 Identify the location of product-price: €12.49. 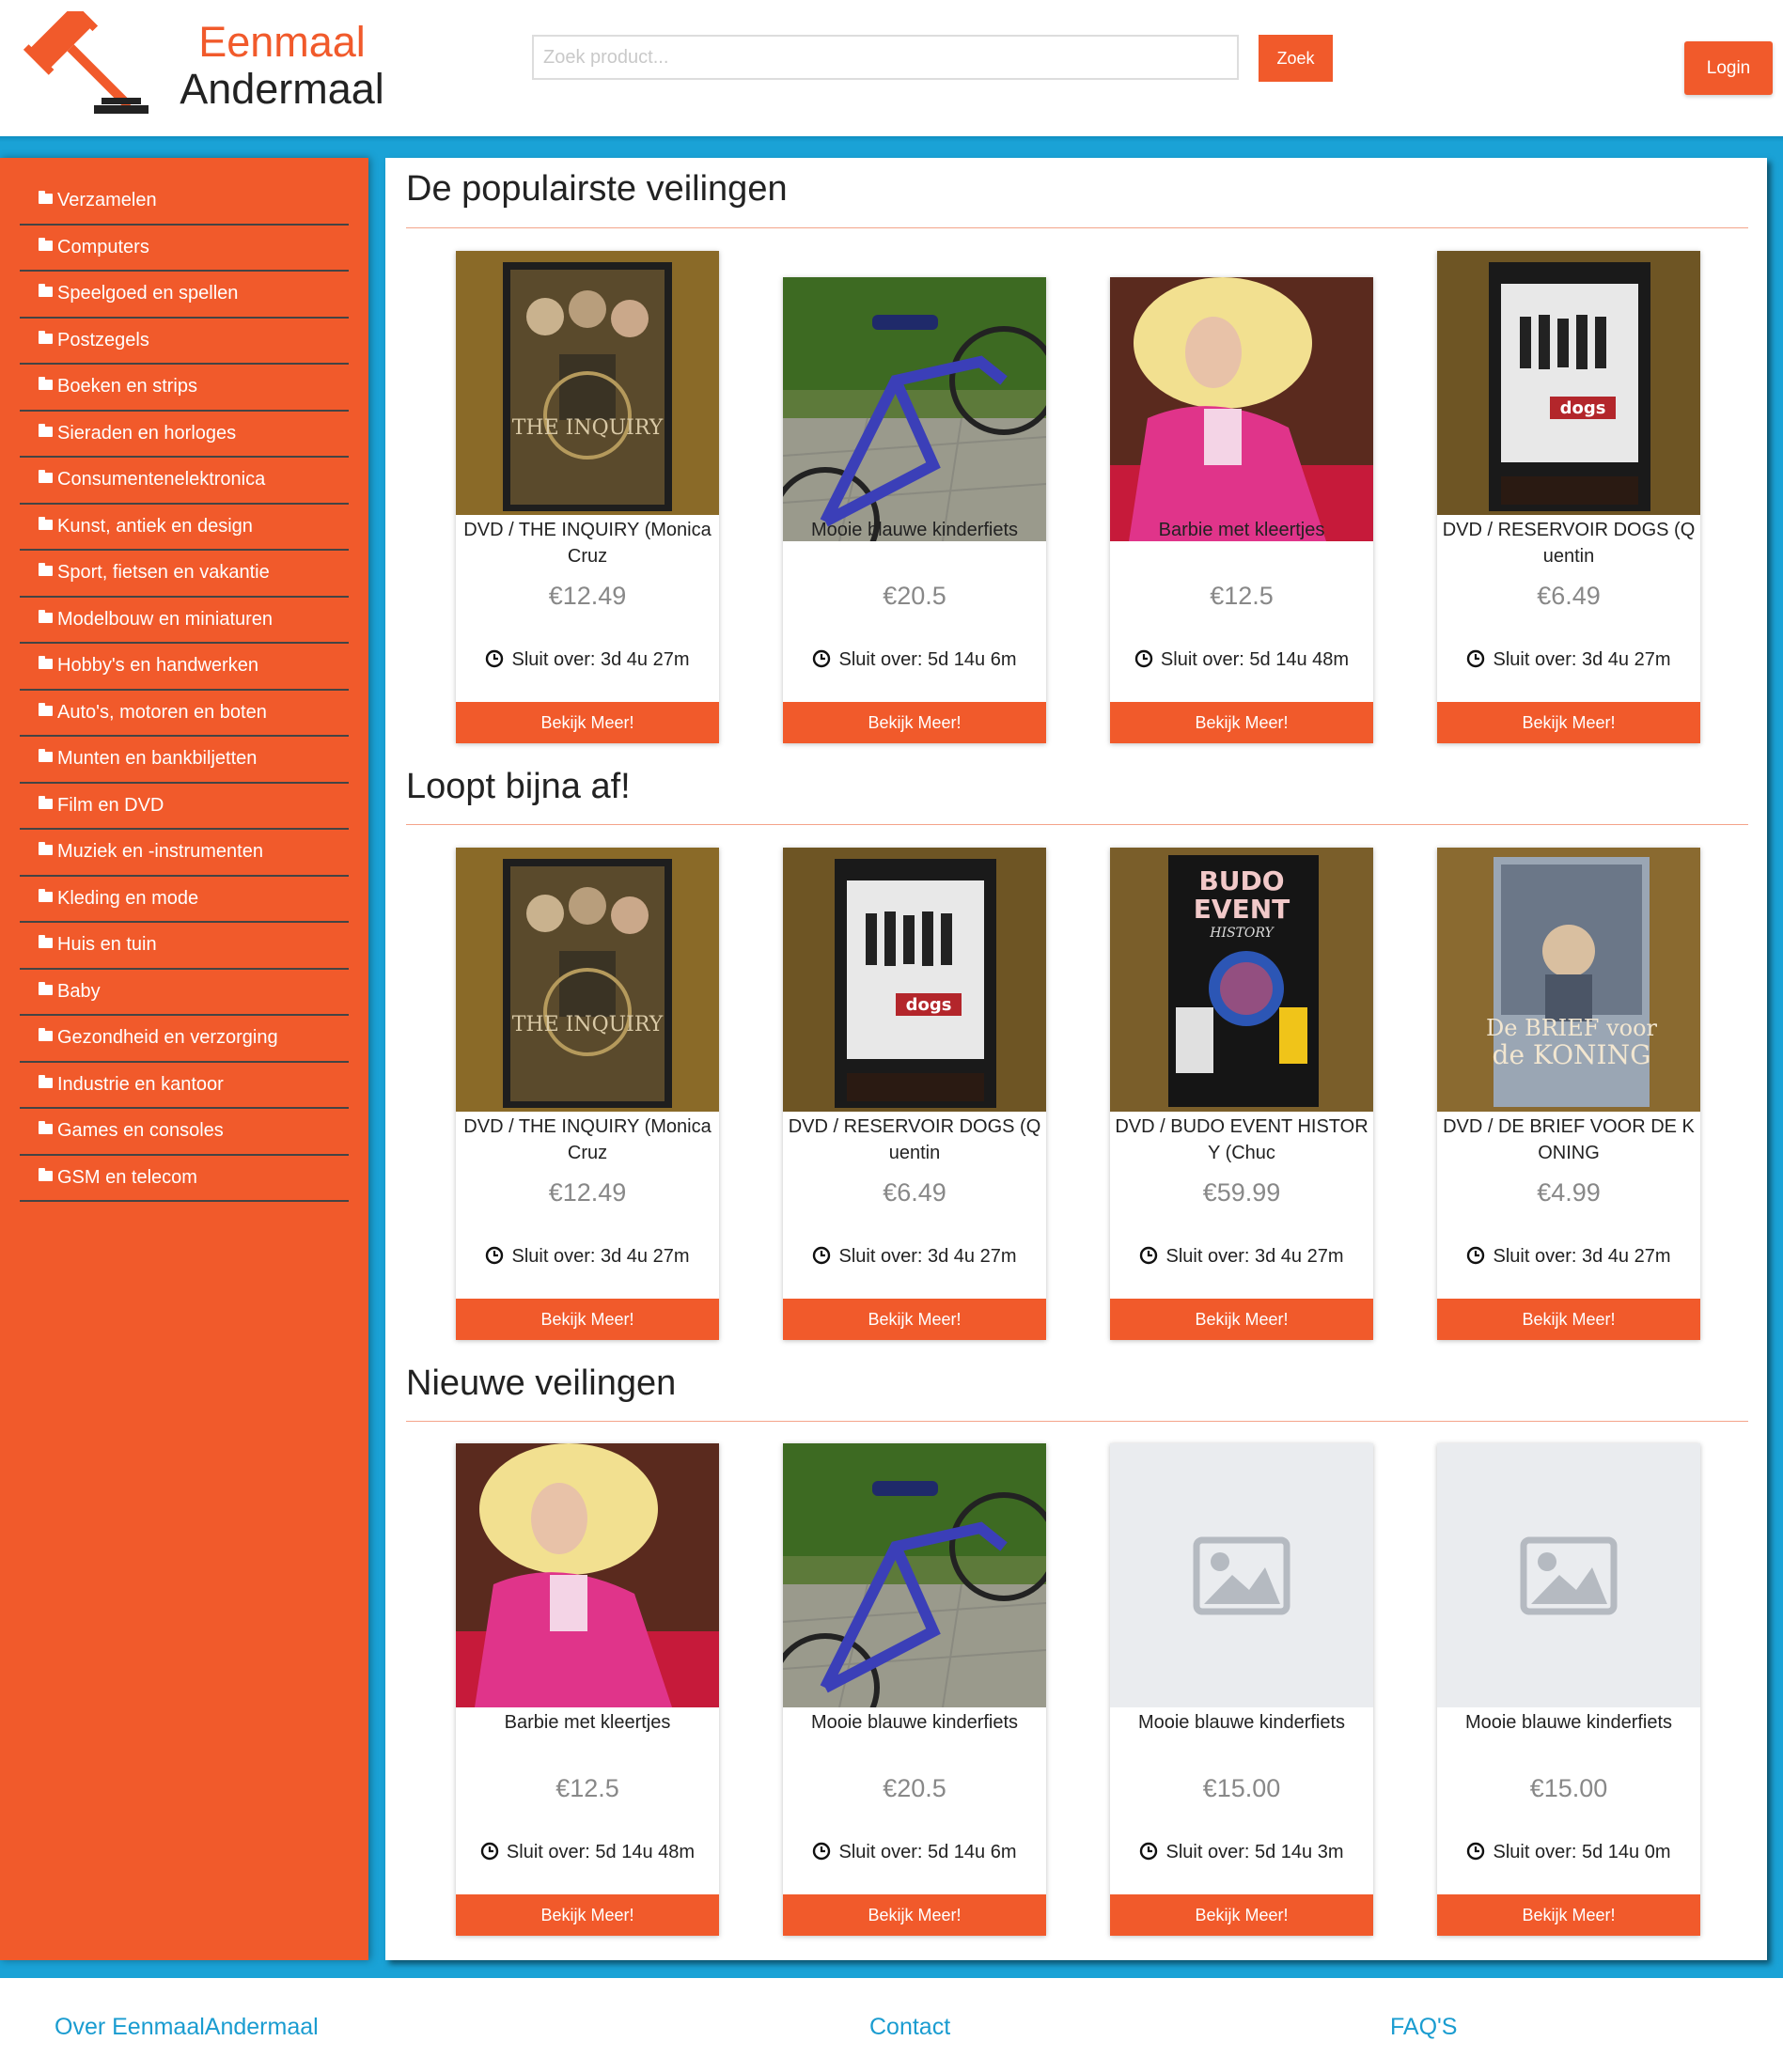
(587, 1192).